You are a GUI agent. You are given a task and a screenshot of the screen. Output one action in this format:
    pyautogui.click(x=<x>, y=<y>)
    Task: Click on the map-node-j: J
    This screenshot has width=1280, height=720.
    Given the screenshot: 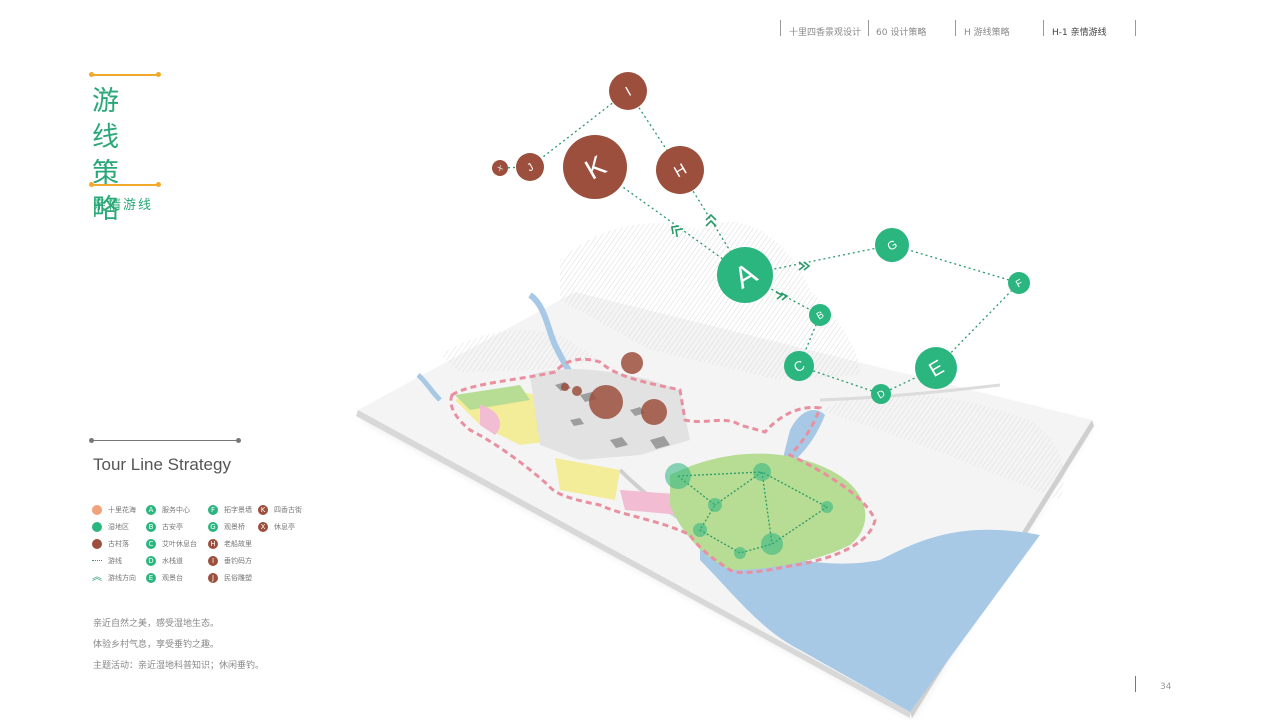 What is the action you would take?
    pyautogui.click(x=530, y=167)
    